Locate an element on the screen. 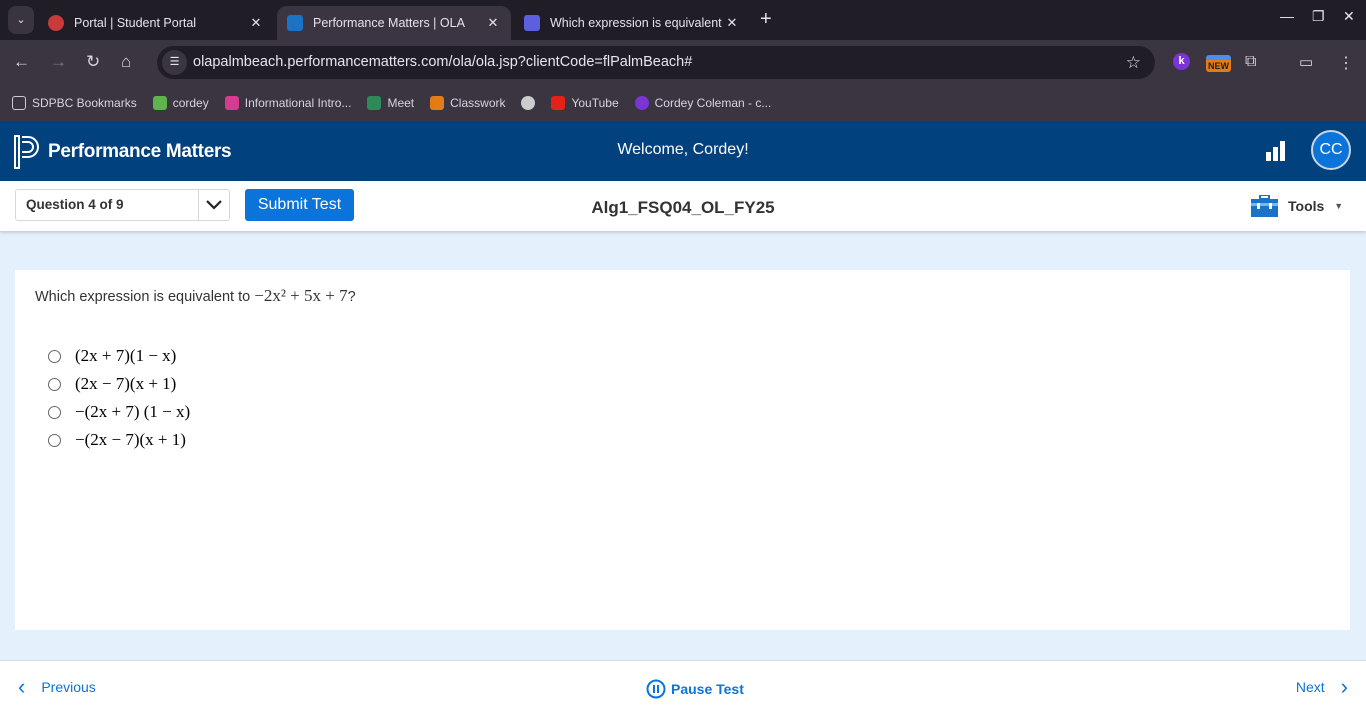  answer-option-b: (2x − 7)(x + 1) is located at coordinates (112, 384).